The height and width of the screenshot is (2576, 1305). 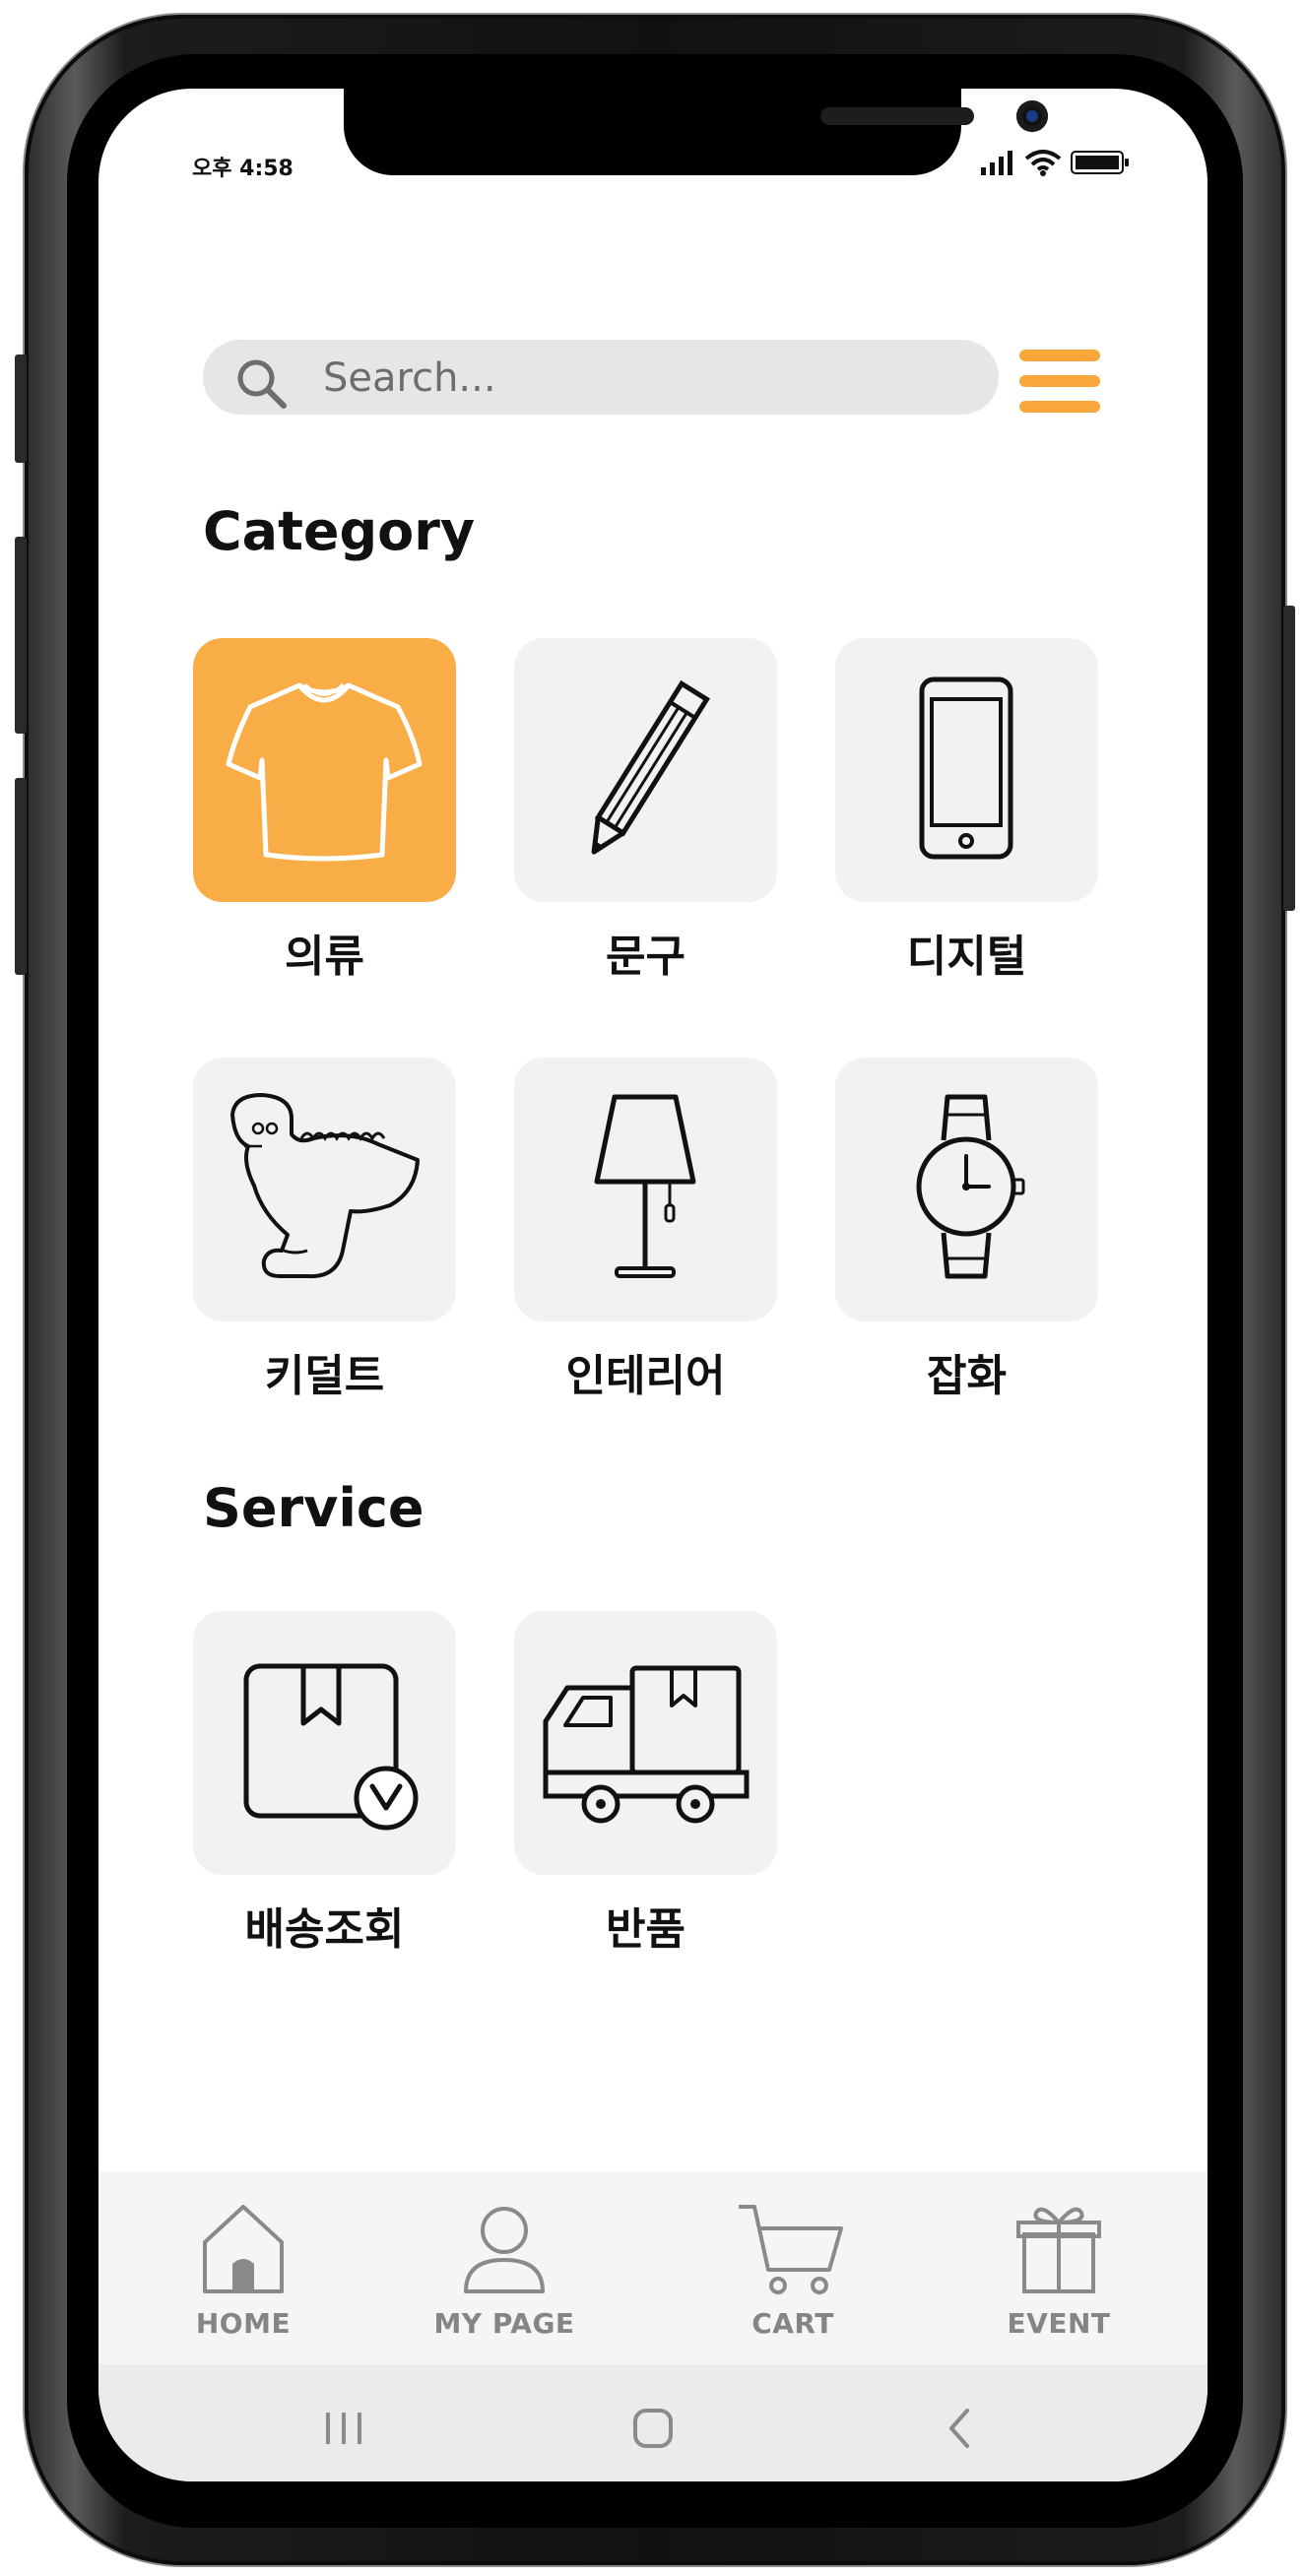 I want to click on category-title: Category, so click(x=339, y=531).